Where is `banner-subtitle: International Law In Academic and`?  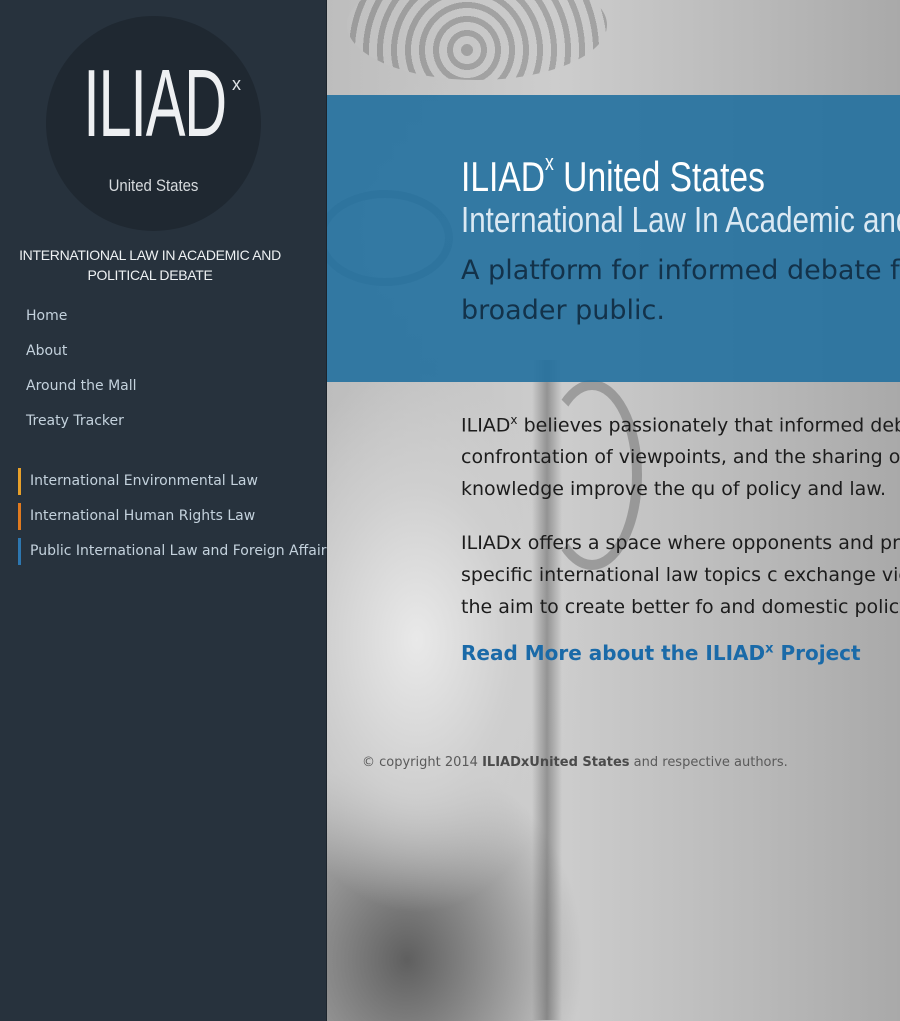 banner-subtitle: International Law In Academic and is located at coordinates (680, 219).